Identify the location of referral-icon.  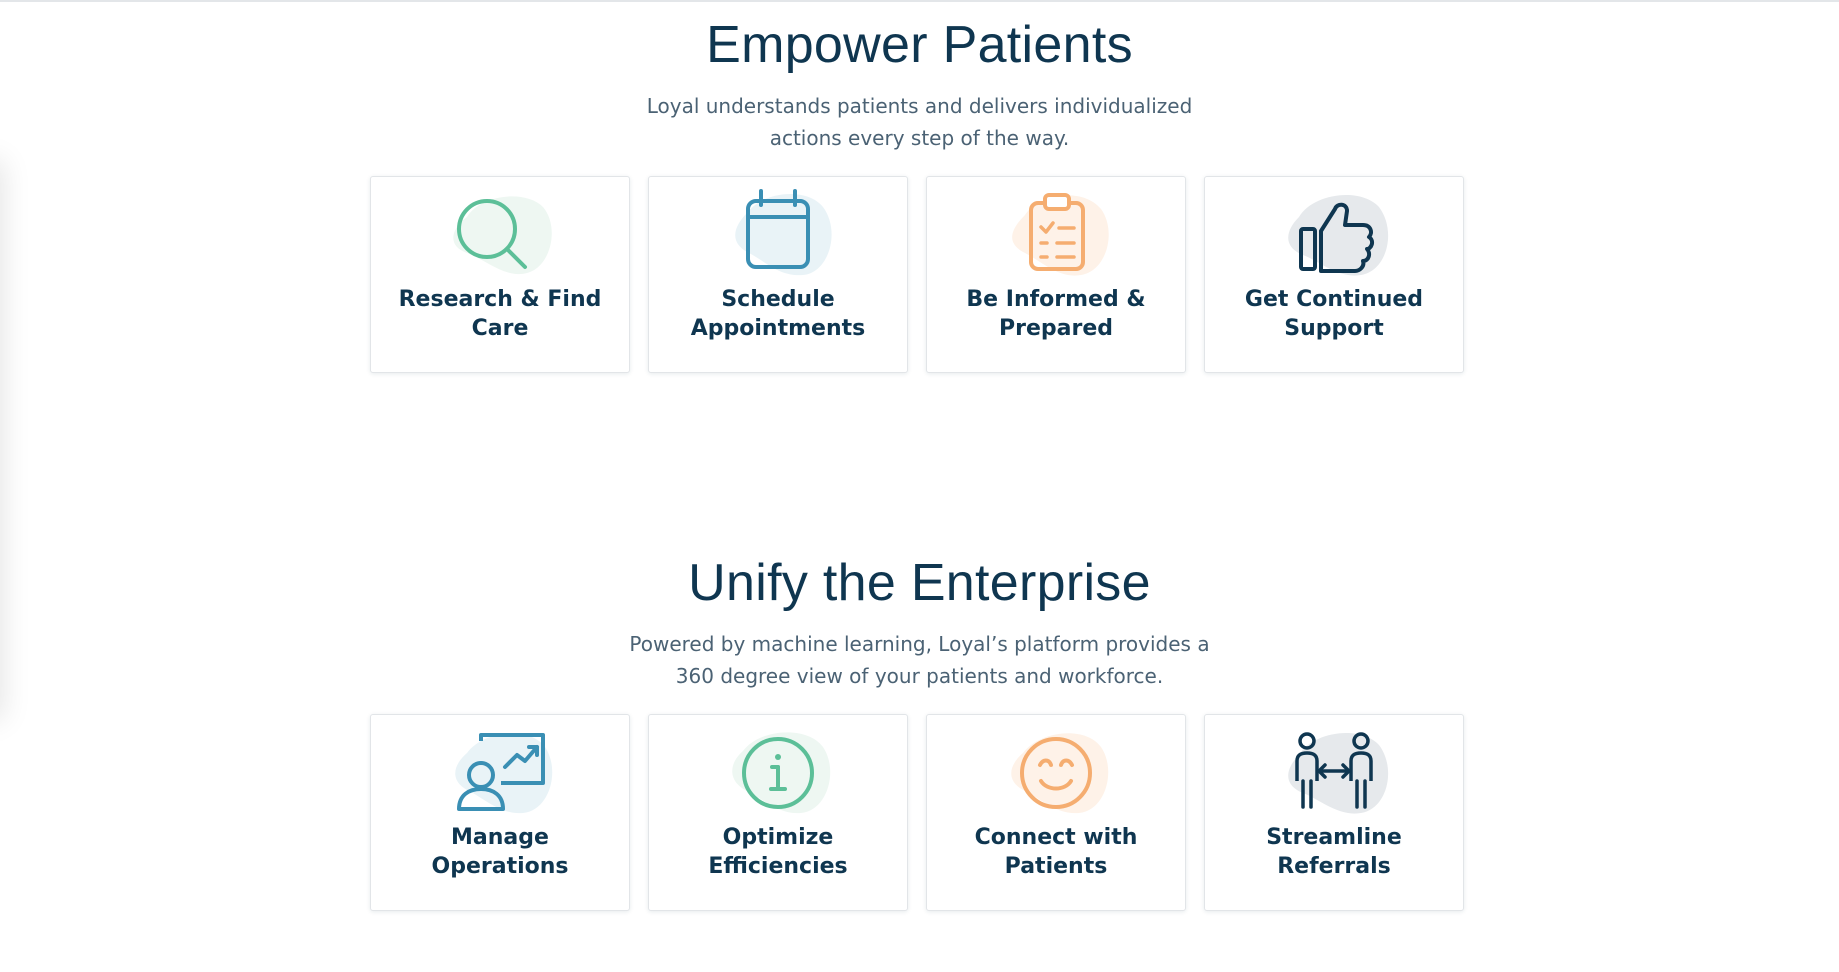
(1334, 775).